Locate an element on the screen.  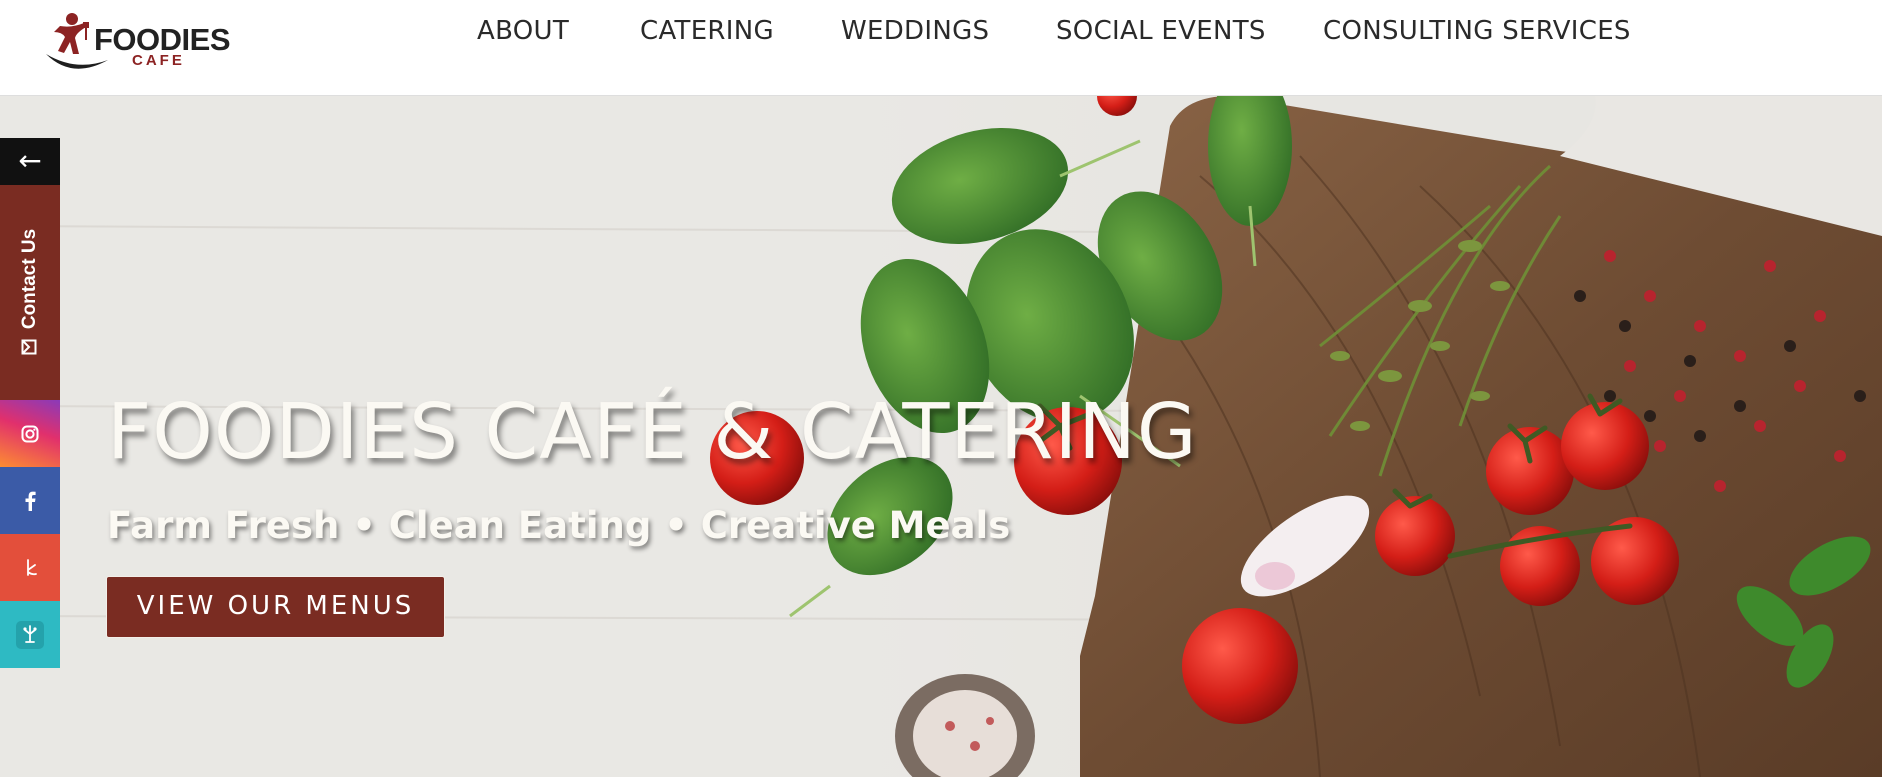
view-menus-button: VIEW OUR MENUS is located at coordinates (275, 607).